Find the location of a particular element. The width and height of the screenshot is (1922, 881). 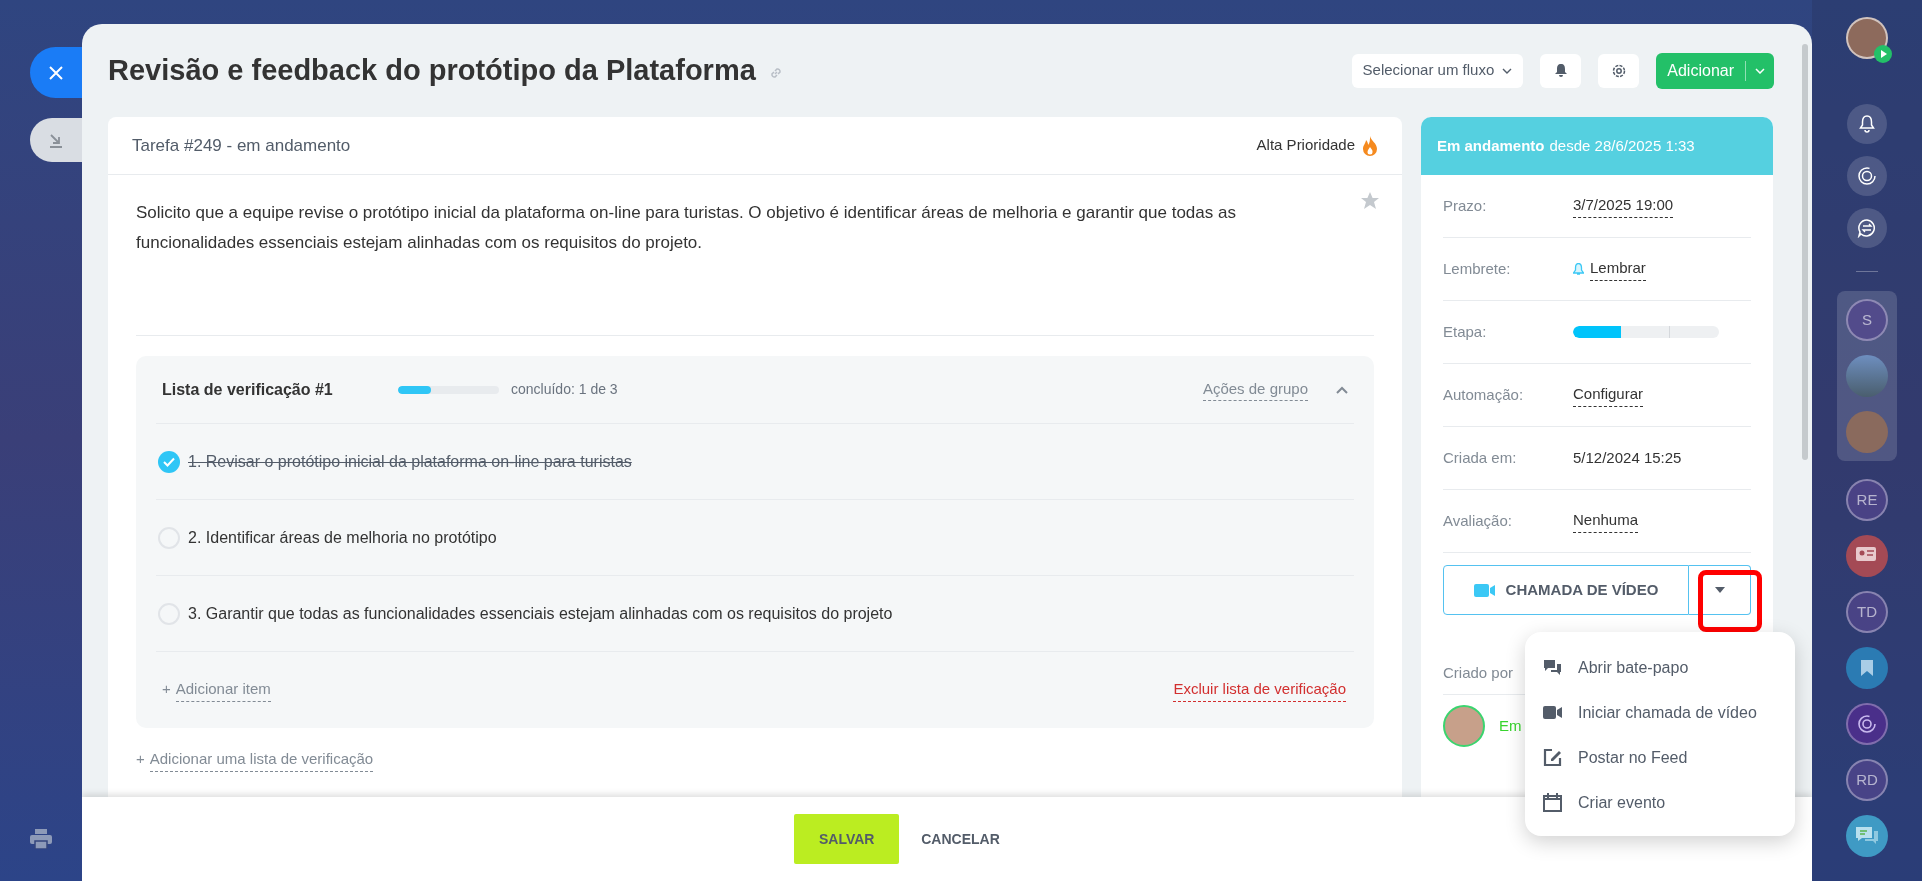

close-button is located at coordinates (56, 72).